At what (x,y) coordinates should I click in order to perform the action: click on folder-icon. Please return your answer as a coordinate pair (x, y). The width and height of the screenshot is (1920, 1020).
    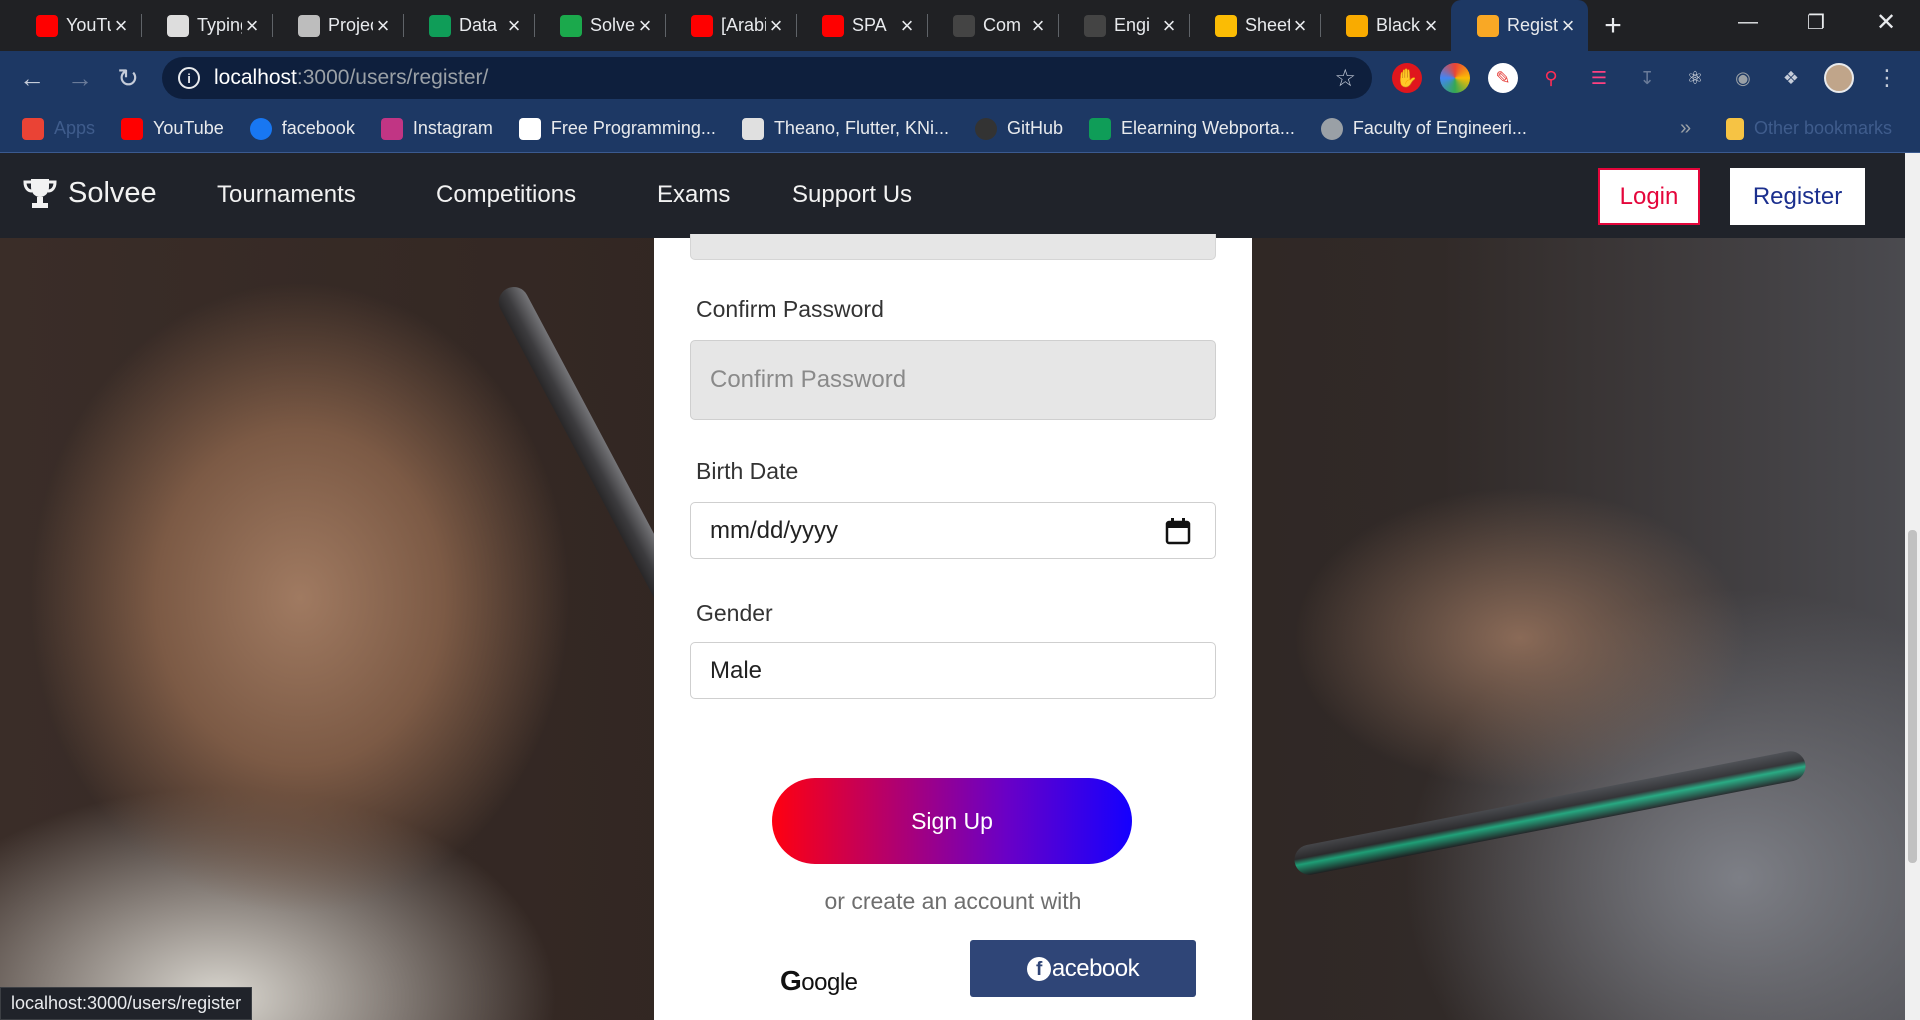
    Looking at the image, I should click on (1735, 128).